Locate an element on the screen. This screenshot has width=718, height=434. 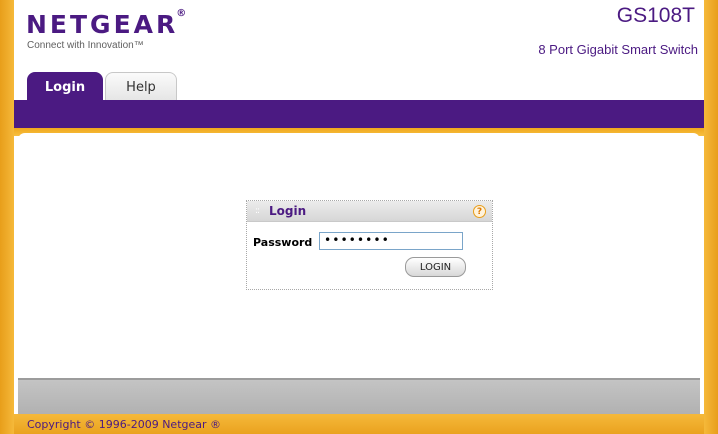
tab-login-label: Login is located at coordinates (65, 87).